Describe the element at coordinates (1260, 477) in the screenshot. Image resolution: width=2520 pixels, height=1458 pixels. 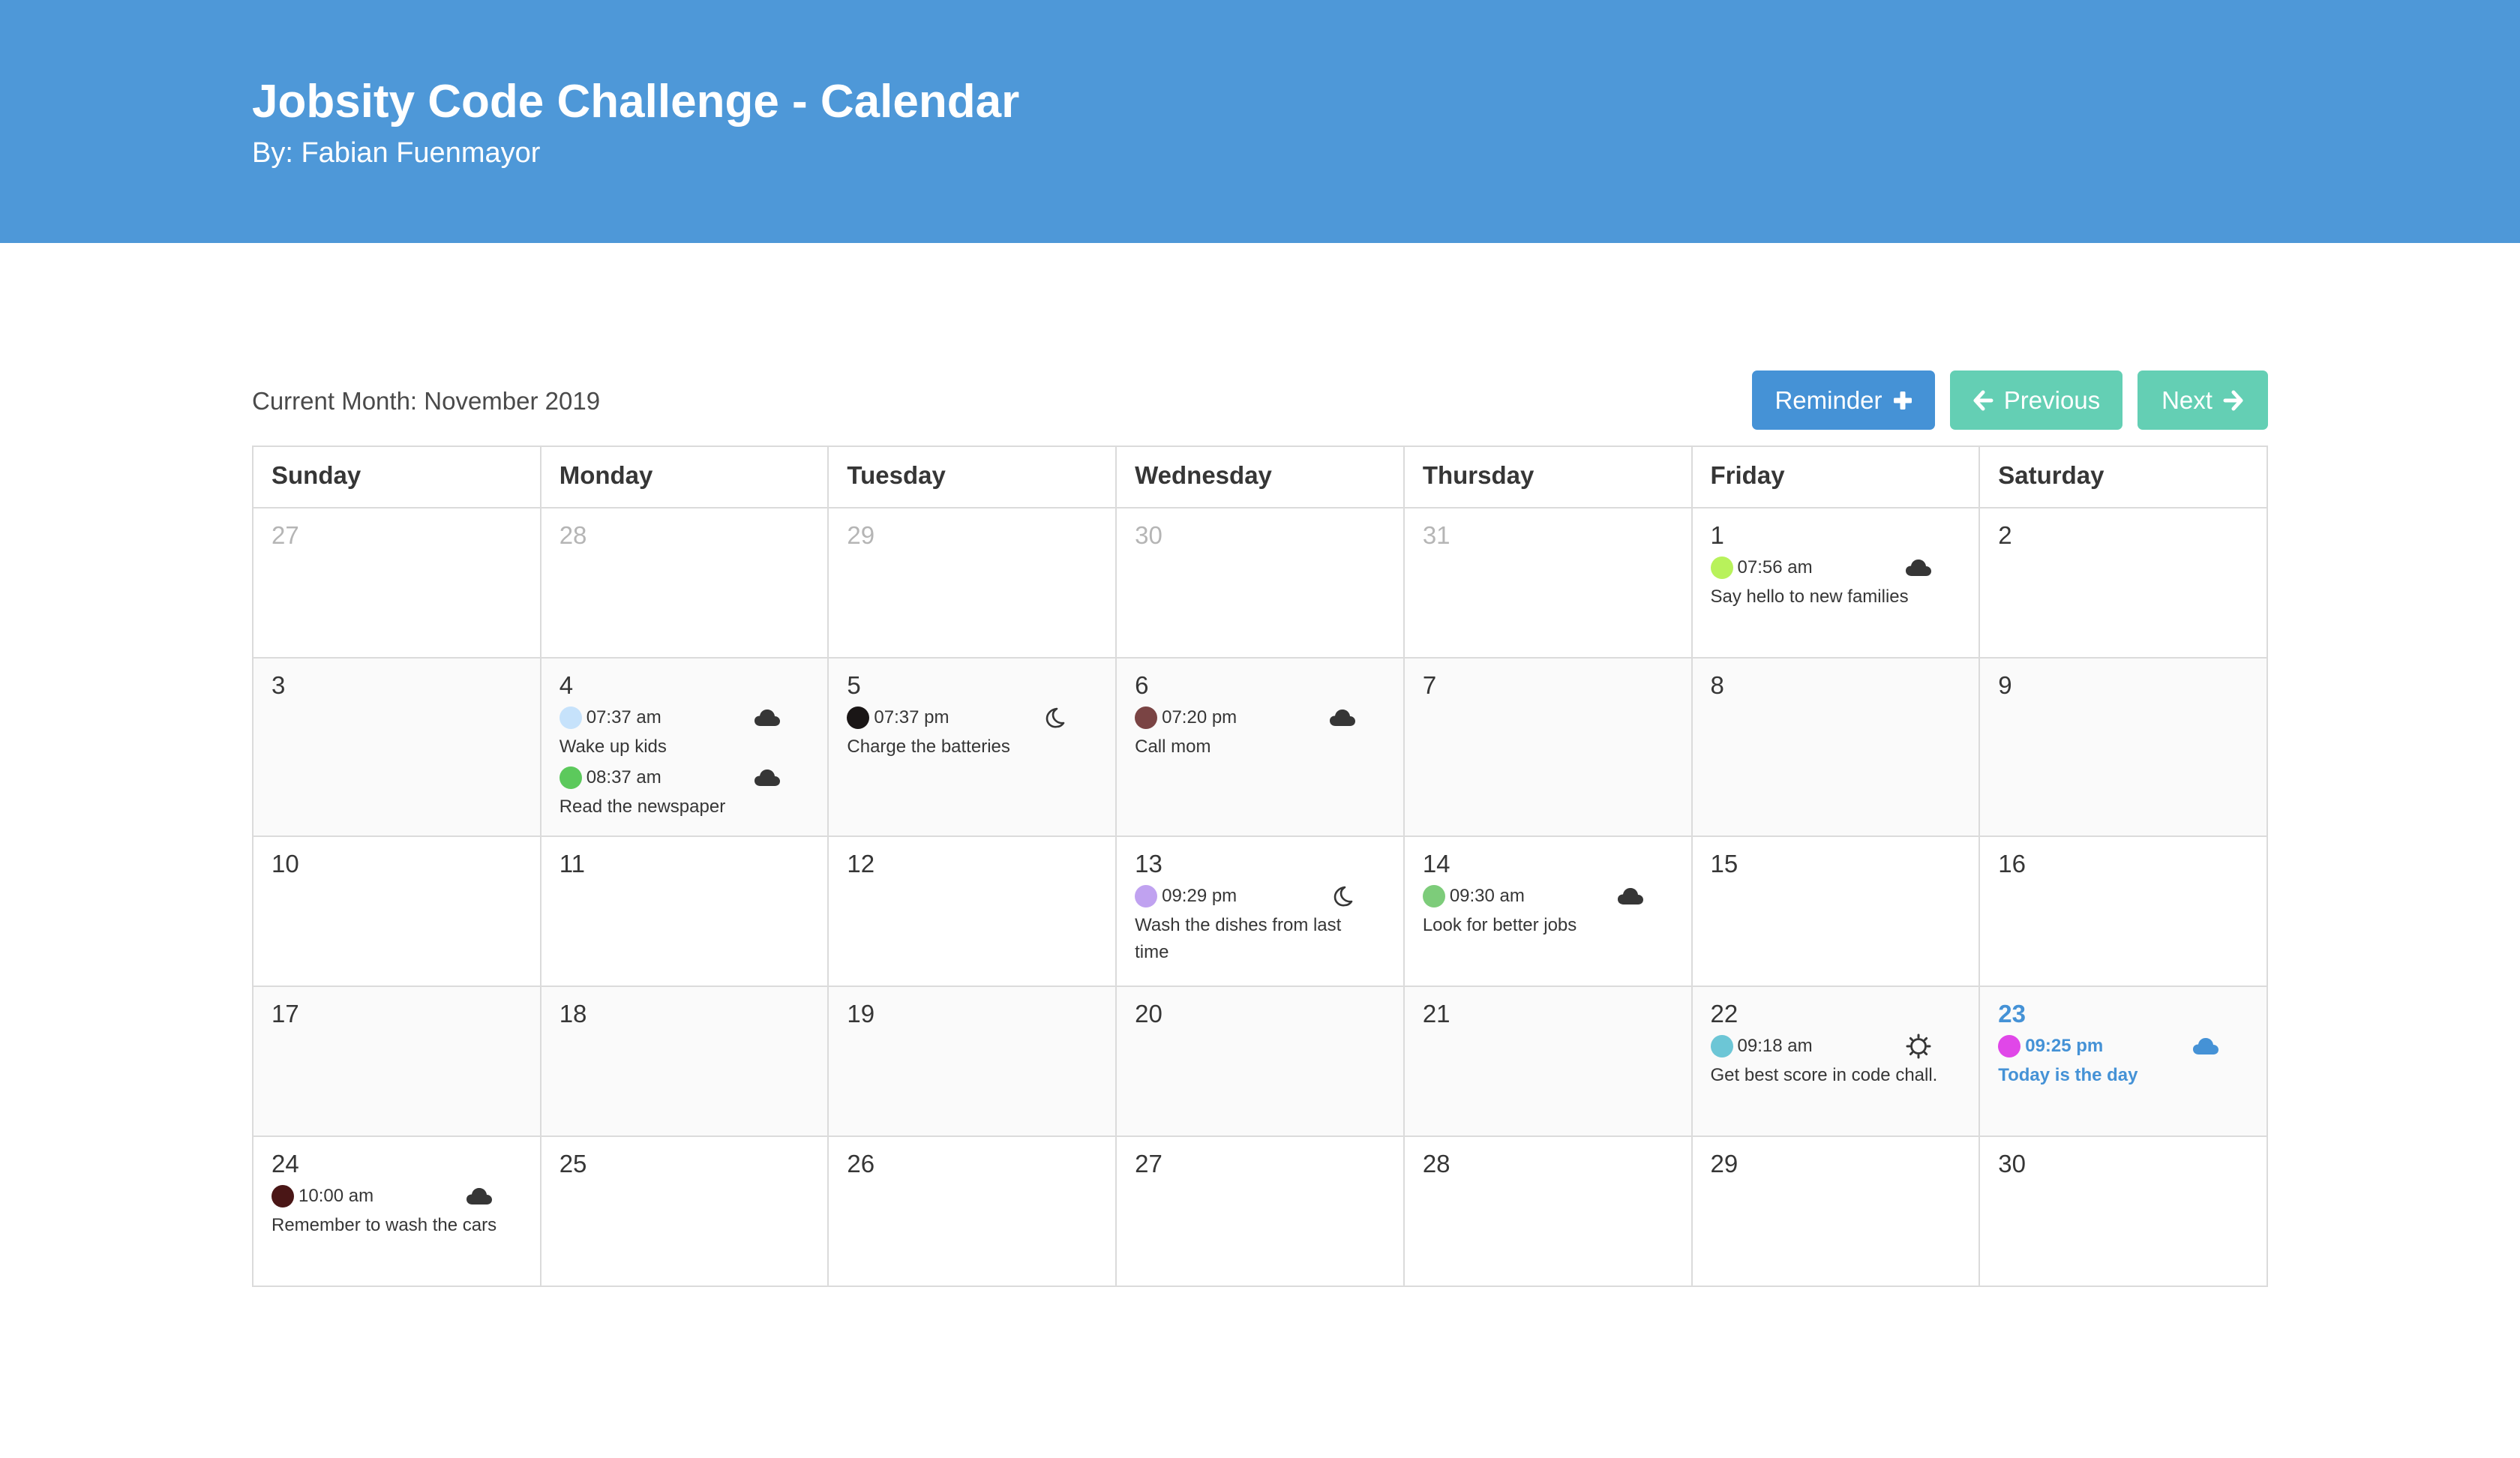
I see `weekday-header-wednesday: Wednesday` at that location.